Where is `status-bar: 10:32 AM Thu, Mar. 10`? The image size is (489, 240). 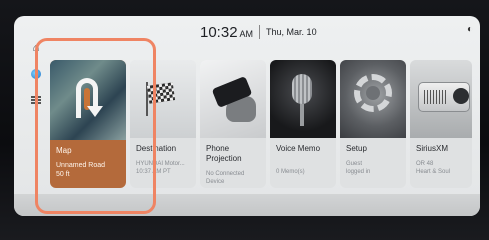
status-bar: 10:32 AM Thu, Mar. 10 is located at coordinates (258, 32).